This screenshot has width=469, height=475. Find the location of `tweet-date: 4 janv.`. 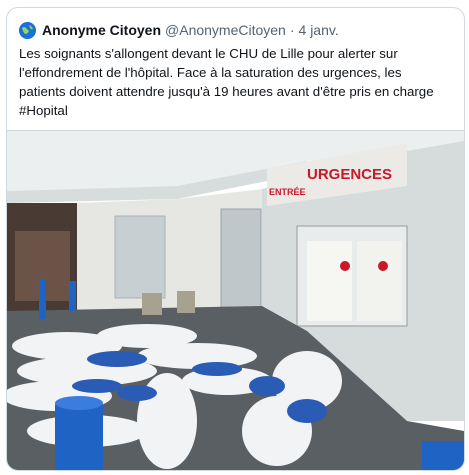

tweet-date: 4 janv. is located at coordinates (319, 30).